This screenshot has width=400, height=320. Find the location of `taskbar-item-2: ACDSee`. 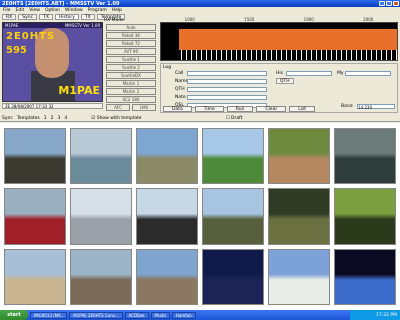

taskbar-item-2: ACDSee is located at coordinates (136, 315).